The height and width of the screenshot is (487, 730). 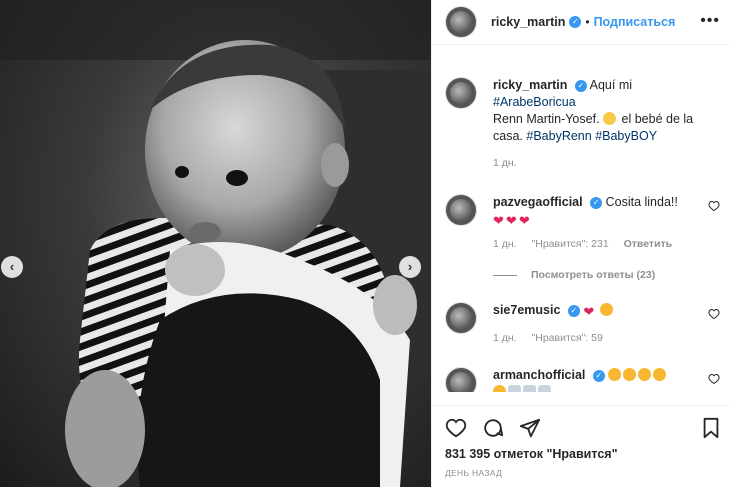 I want to click on comment-username: sie7emusic, so click(x=526, y=310).